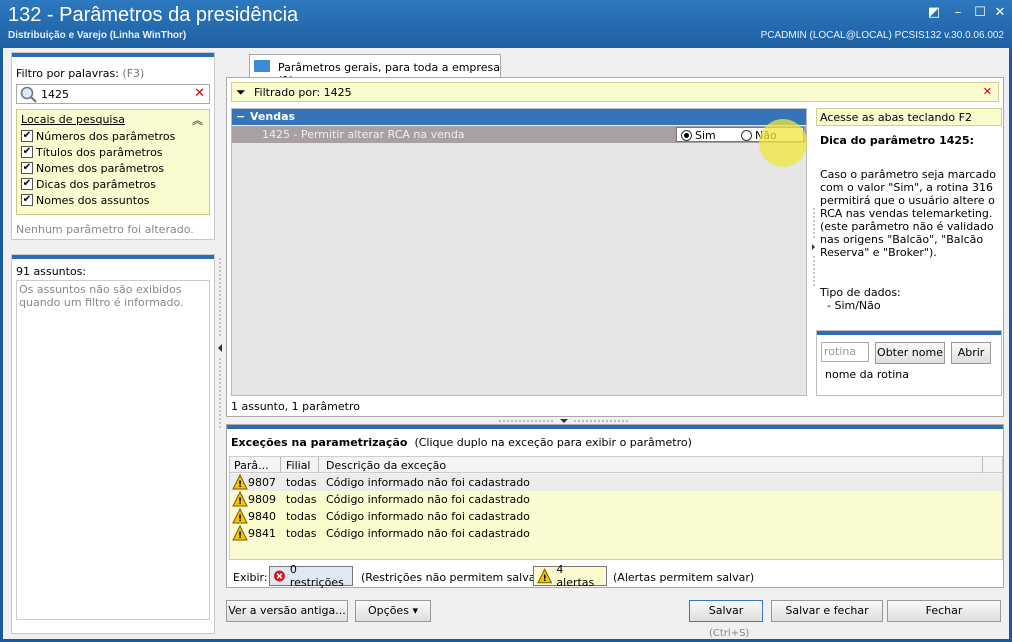 This screenshot has width=1012, height=642. I want to click on cell-param: 9841, so click(262, 533).